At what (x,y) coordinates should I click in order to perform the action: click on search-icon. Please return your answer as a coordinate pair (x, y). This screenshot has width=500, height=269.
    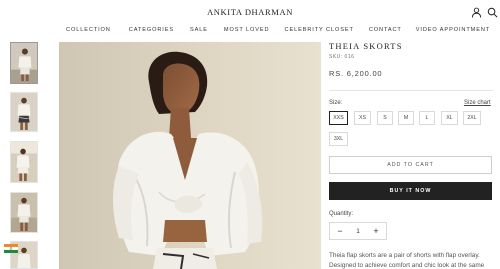
    Looking at the image, I should click on (492, 12).